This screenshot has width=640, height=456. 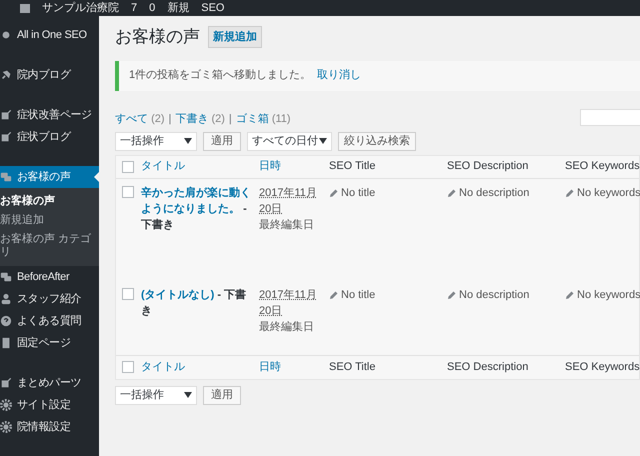 What do you see at coordinates (6, 343) in the screenshot?
I see `page-icon` at bounding box center [6, 343].